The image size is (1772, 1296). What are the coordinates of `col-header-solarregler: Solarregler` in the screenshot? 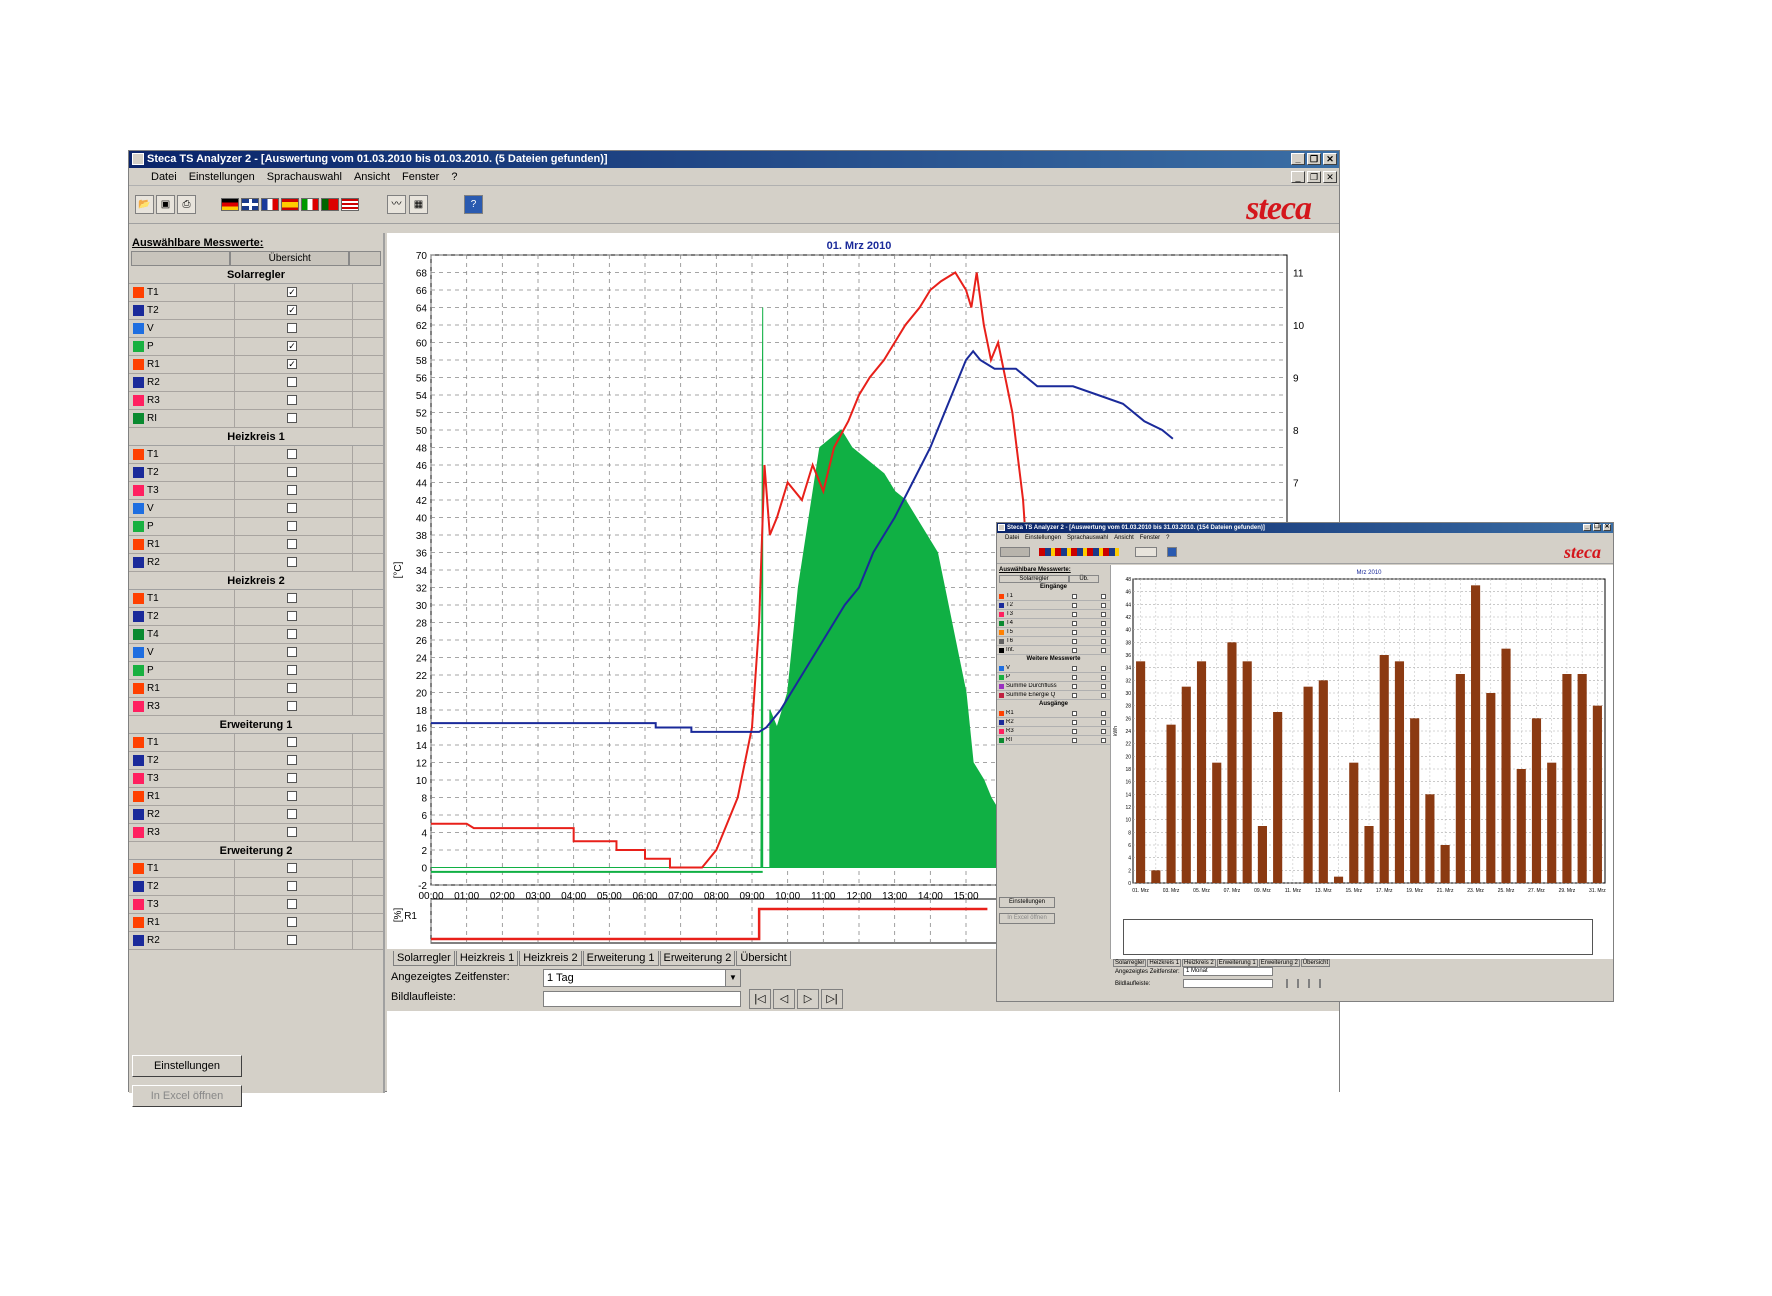 It's located at (1034, 579).